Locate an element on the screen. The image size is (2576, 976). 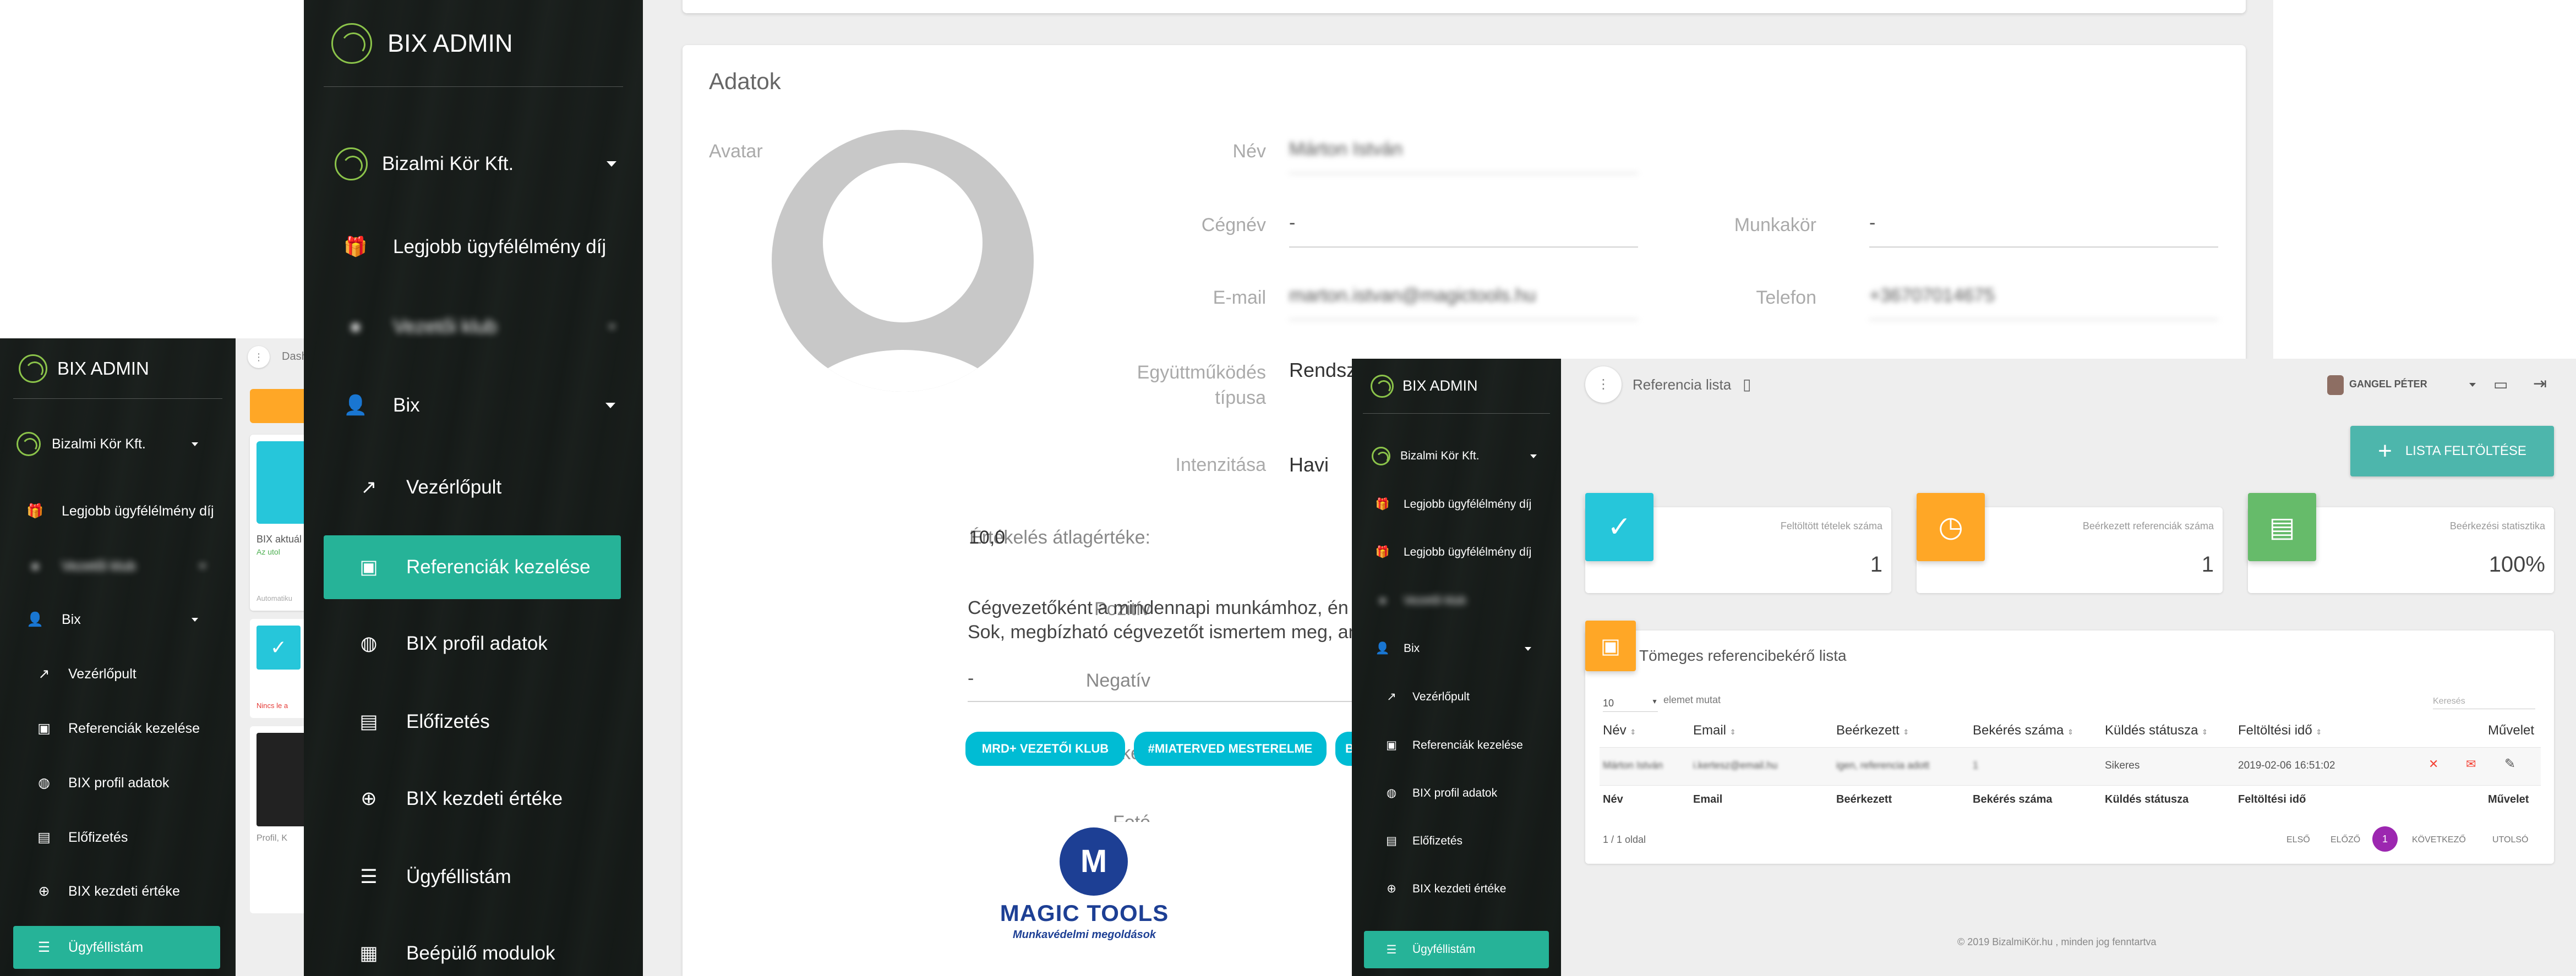
pager-current: 1 is located at coordinates (2385, 839).